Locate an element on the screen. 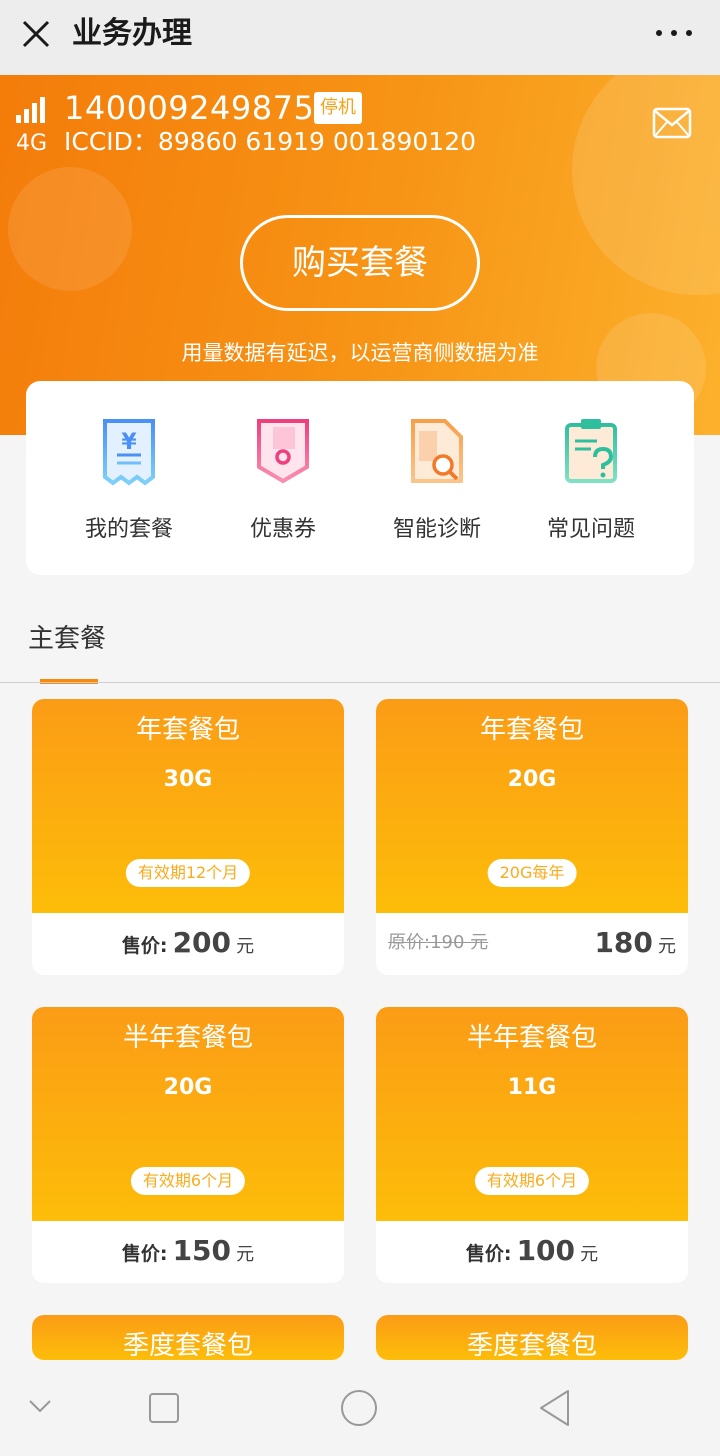 The image size is (720, 1456). original-price: 原价:190 元 is located at coordinates (438, 942).